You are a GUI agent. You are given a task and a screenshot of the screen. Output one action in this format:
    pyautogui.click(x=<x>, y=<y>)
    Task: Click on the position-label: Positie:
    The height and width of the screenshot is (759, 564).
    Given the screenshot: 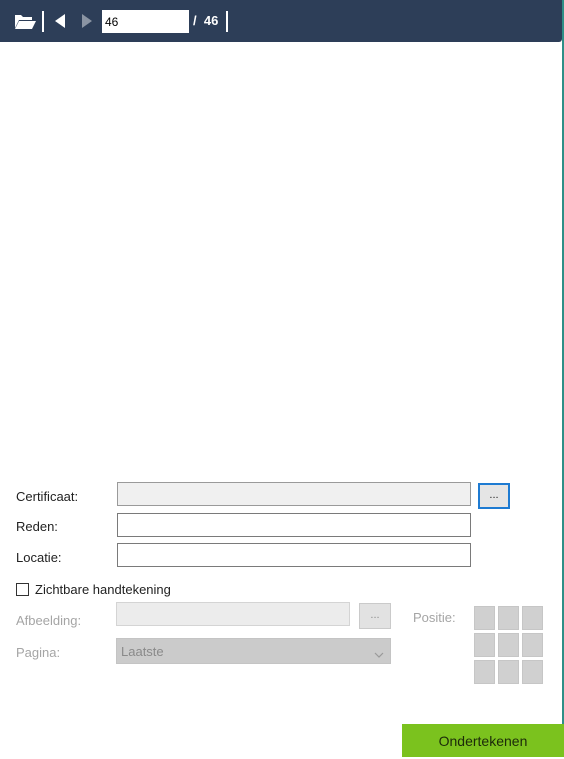 What is the action you would take?
    pyautogui.click(x=434, y=617)
    